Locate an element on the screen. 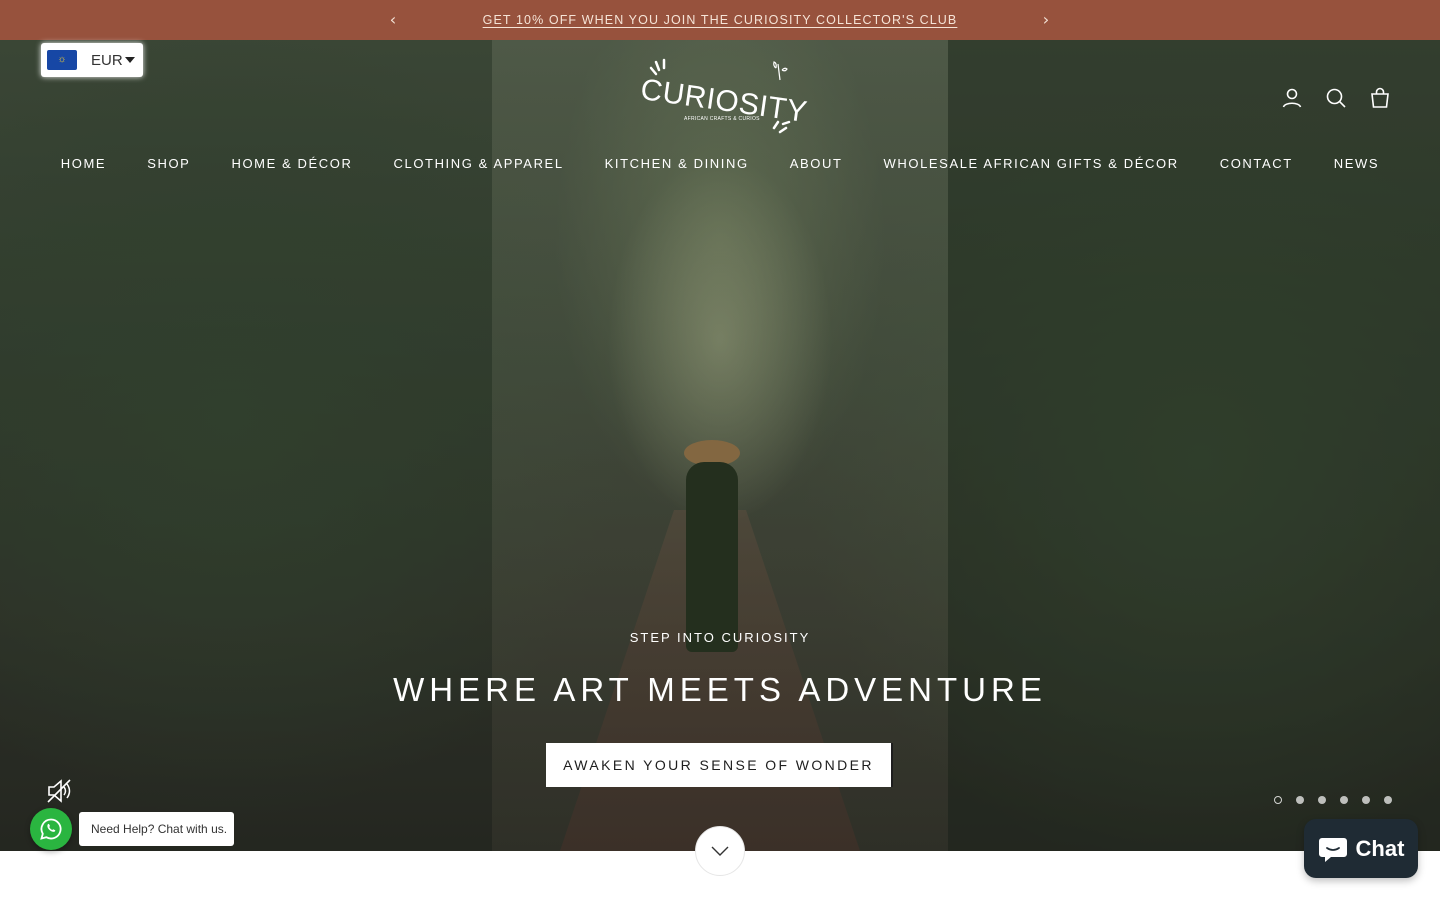 The width and height of the screenshot is (1440, 900). announcement-prev-button: ‹ is located at coordinates (393, 20).